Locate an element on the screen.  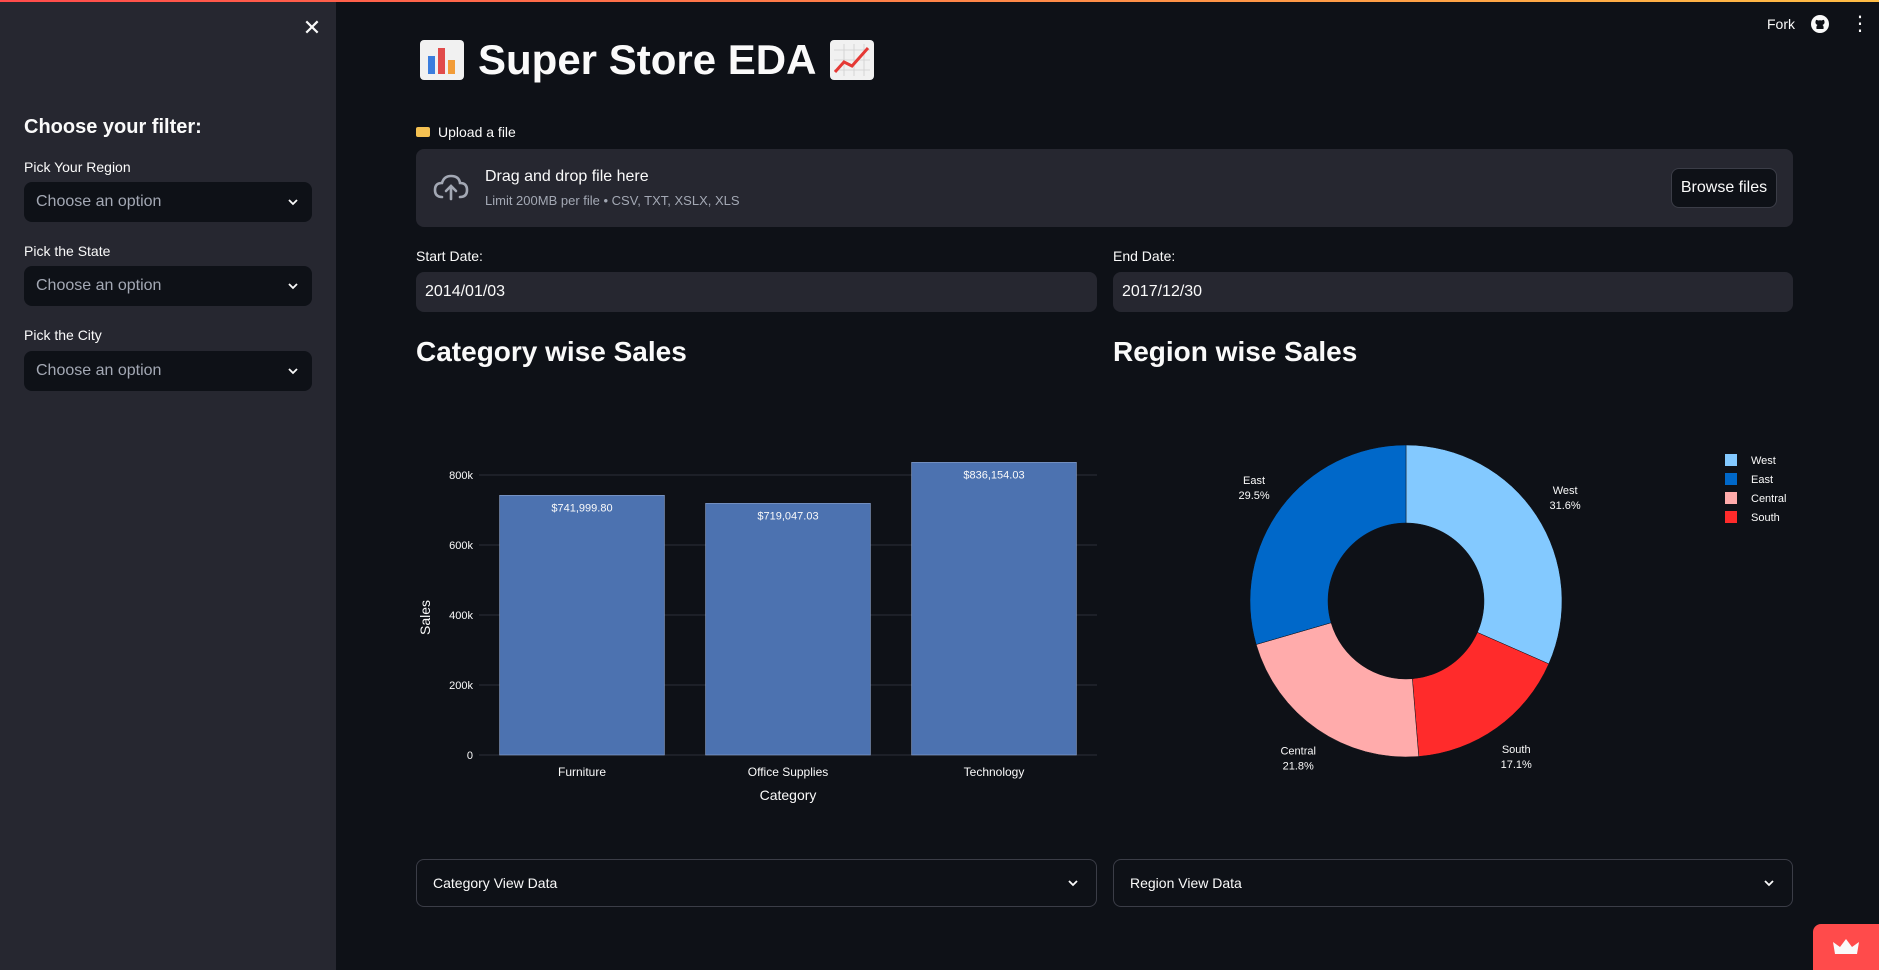
crown-icon is located at coordinates (1846, 946).